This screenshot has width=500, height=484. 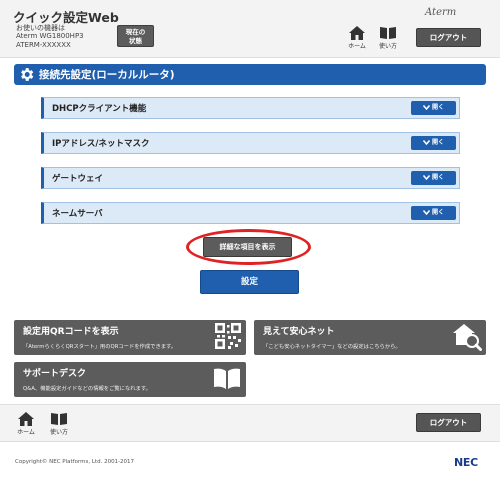 I want to click on accordion-label: DHCPクライアント機能, so click(x=99, y=109).